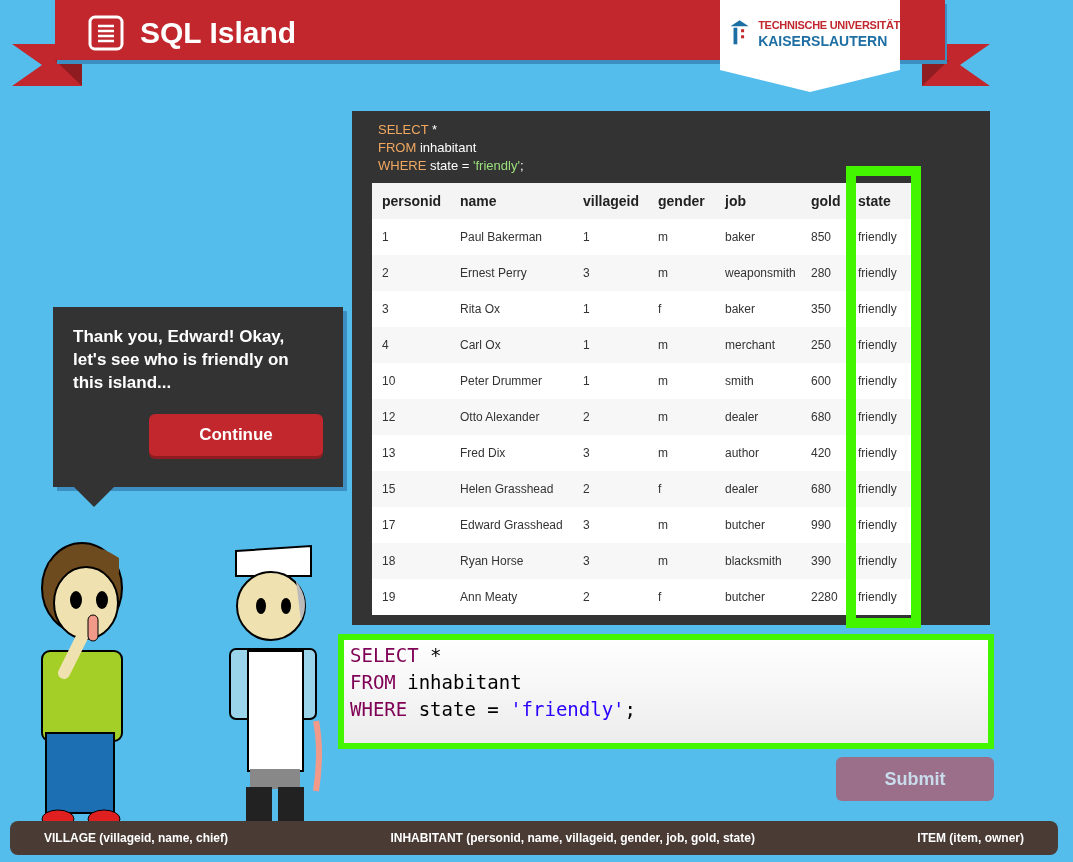 The height and width of the screenshot is (862, 1073). What do you see at coordinates (826, 453) in the screenshot?
I see `table-cell: 420` at bounding box center [826, 453].